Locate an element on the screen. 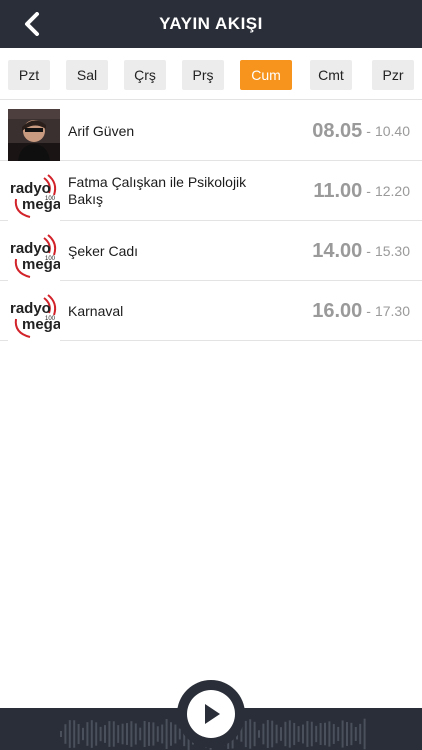 The image size is (422, 750). play-button is located at coordinates (211, 714).